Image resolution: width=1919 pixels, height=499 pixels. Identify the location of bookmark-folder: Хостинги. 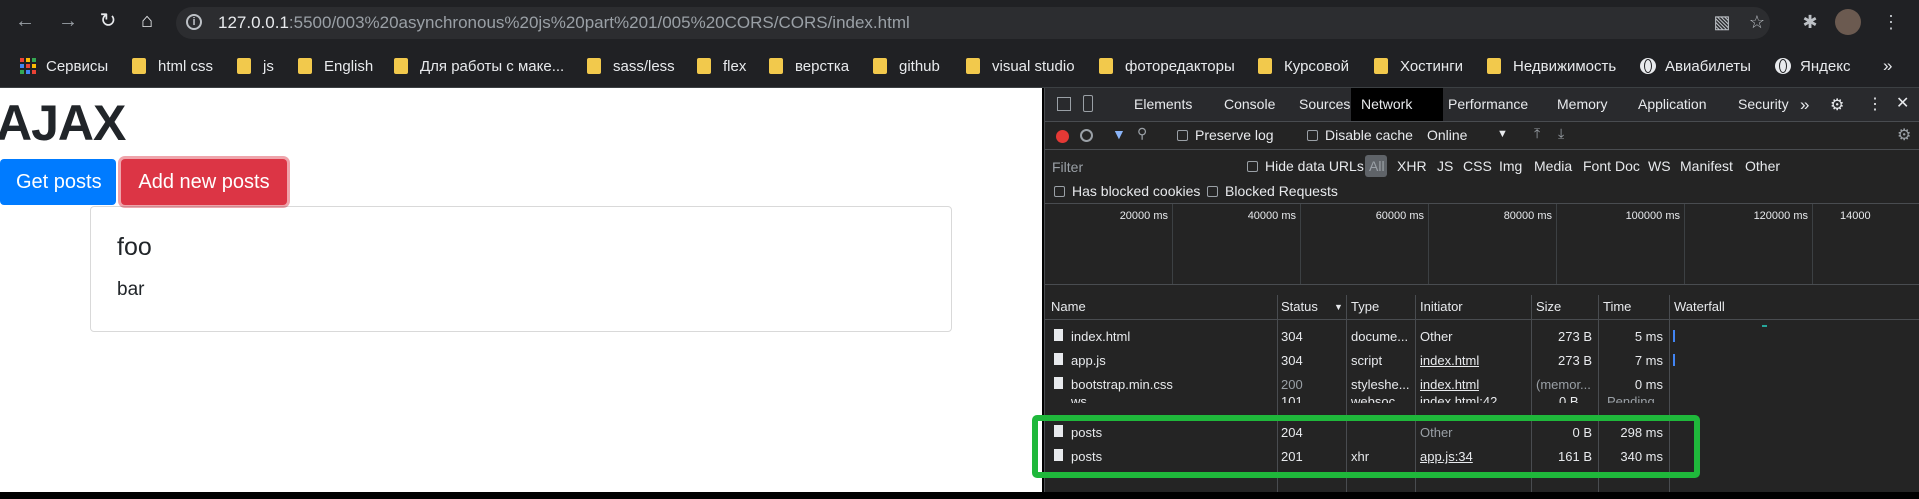
(1418, 66).